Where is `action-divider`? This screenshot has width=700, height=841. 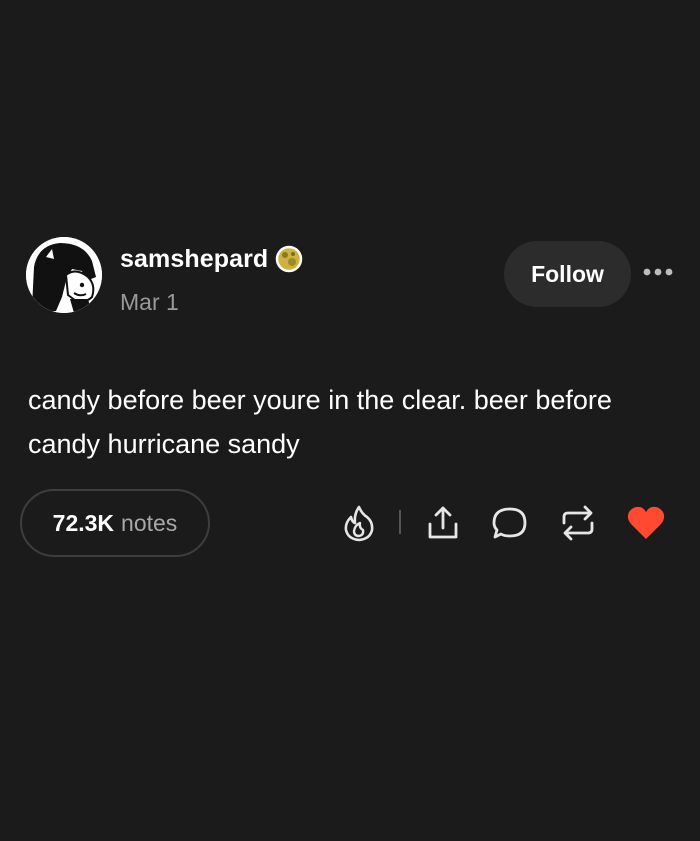 action-divider is located at coordinates (400, 522).